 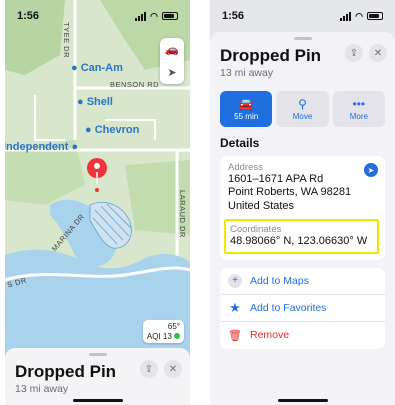 What do you see at coordinates (235, 280) in the screenshot?
I see `plus-icon: +` at bounding box center [235, 280].